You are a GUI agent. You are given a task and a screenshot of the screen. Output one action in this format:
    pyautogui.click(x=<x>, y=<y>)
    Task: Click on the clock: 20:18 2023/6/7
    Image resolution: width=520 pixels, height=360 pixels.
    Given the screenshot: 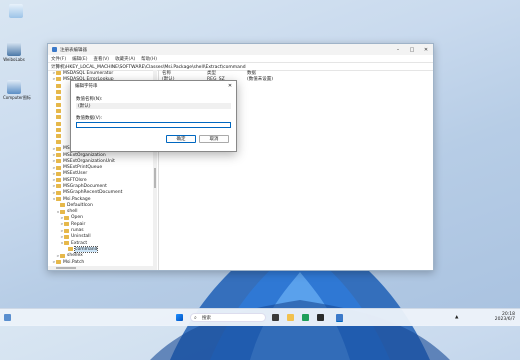 What is the action you would take?
    pyautogui.click(x=500, y=317)
    